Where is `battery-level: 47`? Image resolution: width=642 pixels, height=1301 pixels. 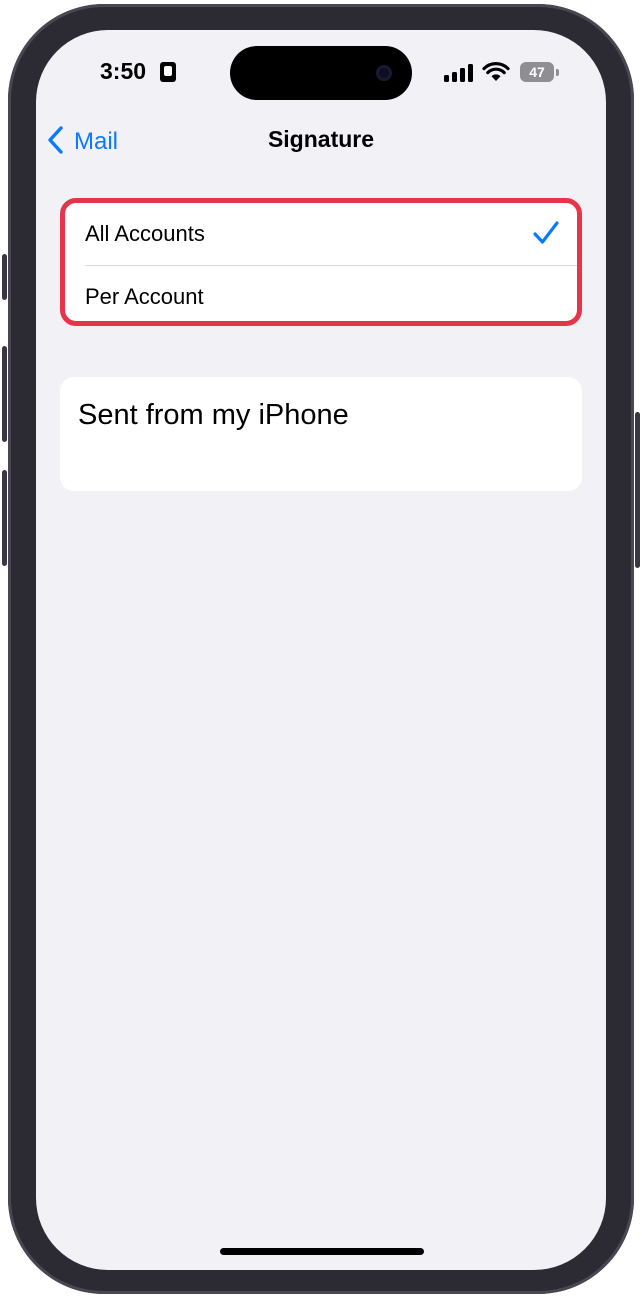
battery-level: 47 is located at coordinates (537, 72).